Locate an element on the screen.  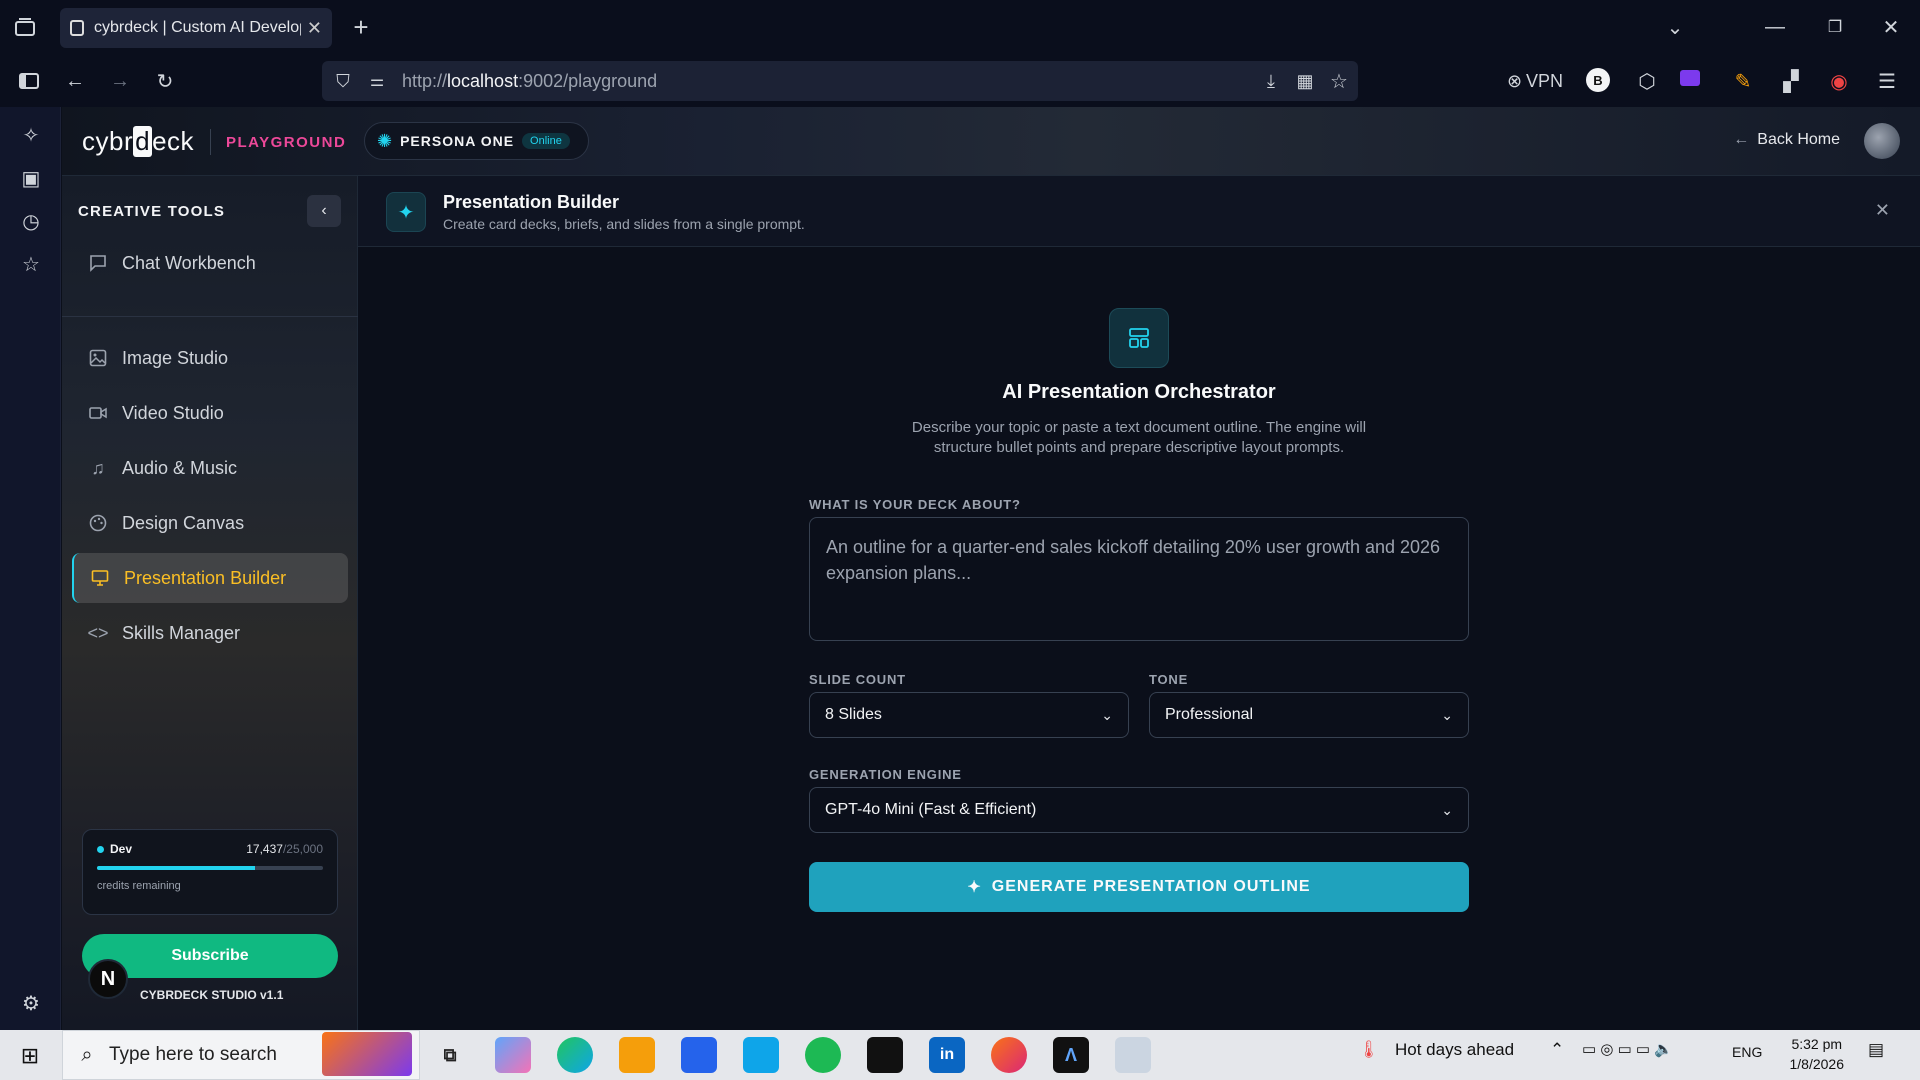
persona-selector: ✺ PERSONA ONE Online is located at coordinates (476, 141).